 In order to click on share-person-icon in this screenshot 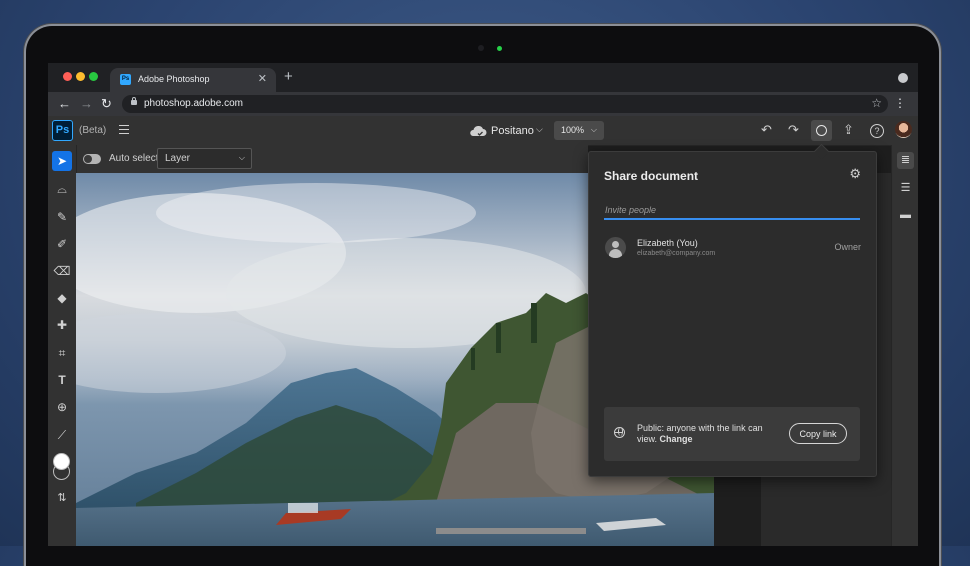, I will do `click(821, 130)`.